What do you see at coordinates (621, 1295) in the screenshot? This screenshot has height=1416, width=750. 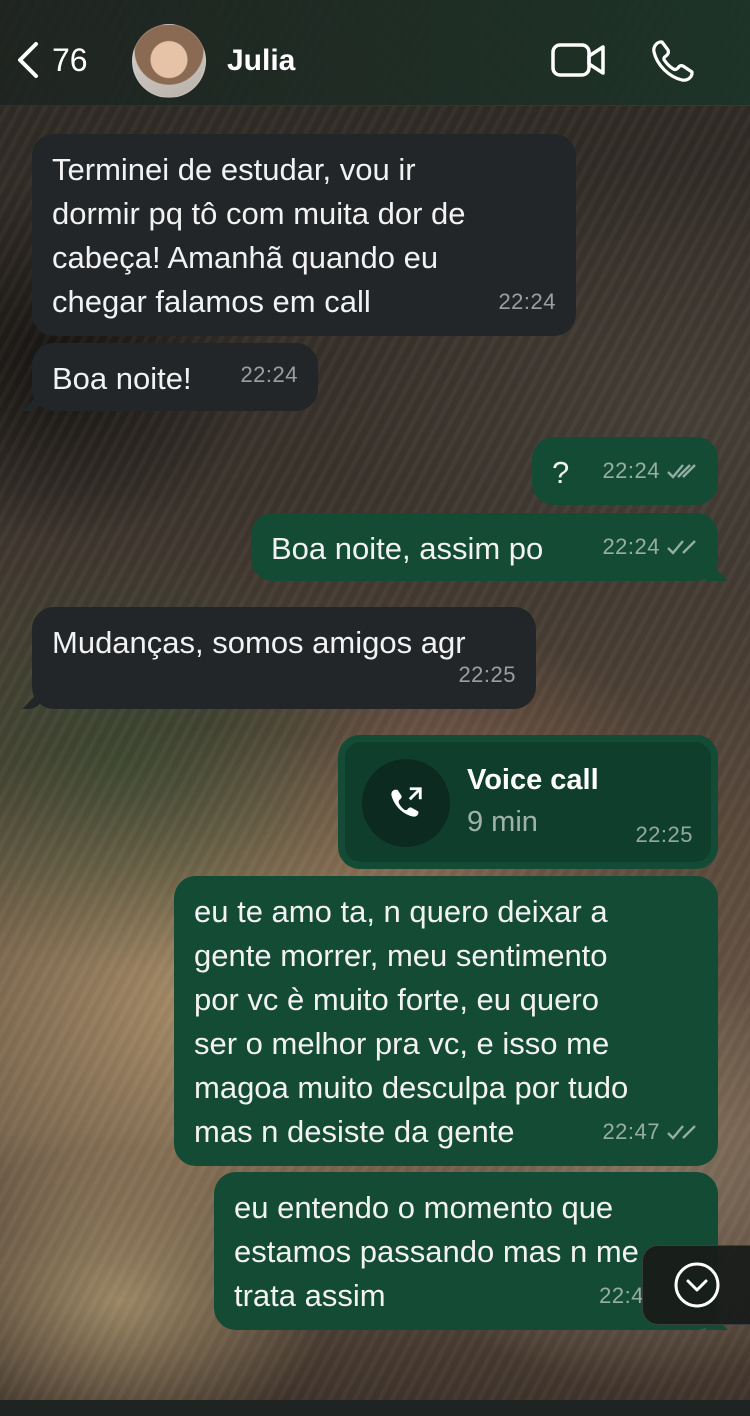 I see `message-time: 22:4` at bounding box center [621, 1295].